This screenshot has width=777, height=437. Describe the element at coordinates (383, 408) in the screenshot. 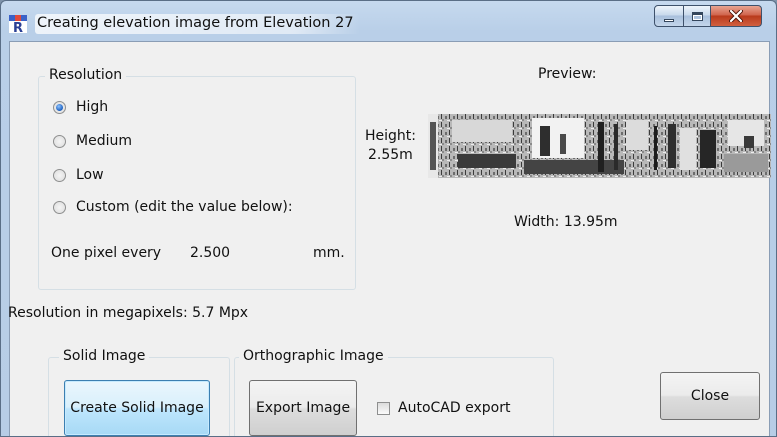

I see `autocad-export-checkbox` at that location.